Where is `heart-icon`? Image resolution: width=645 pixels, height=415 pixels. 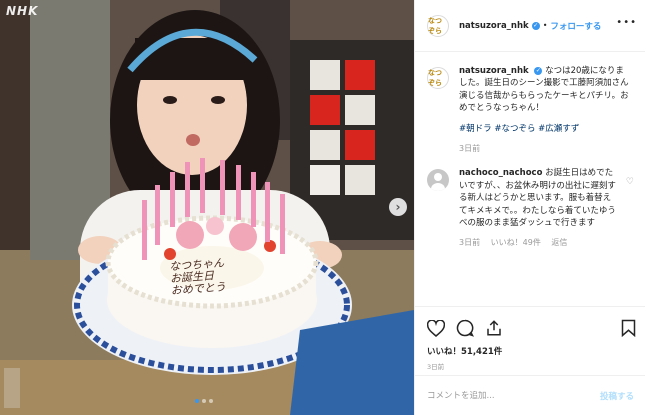
heart-icon is located at coordinates (436, 328).